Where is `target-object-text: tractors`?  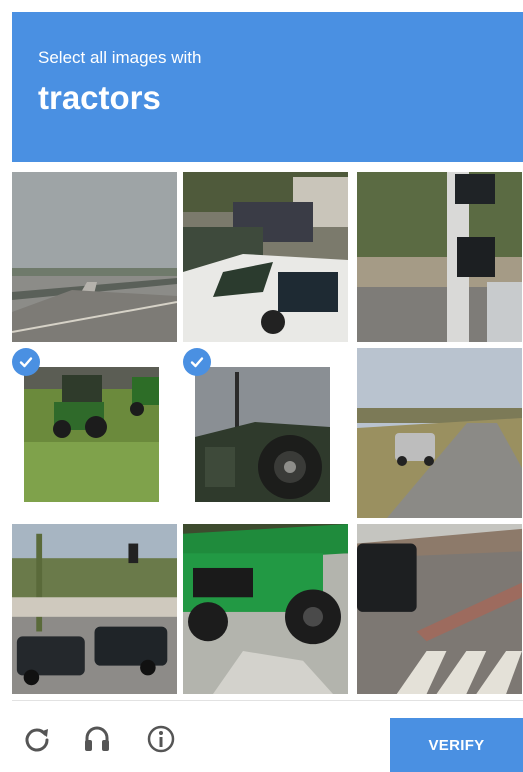
target-object-text: tractors is located at coordinates (99, 97).